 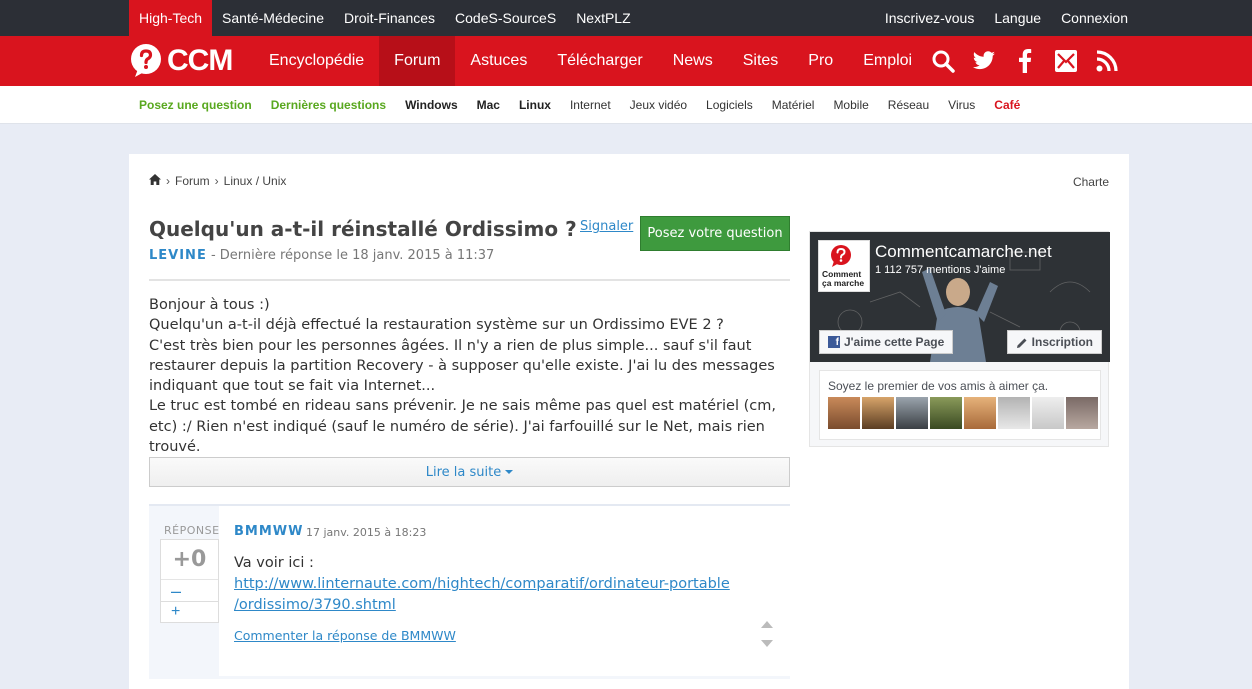 I want to click on divider, so click(x=469, y=280).